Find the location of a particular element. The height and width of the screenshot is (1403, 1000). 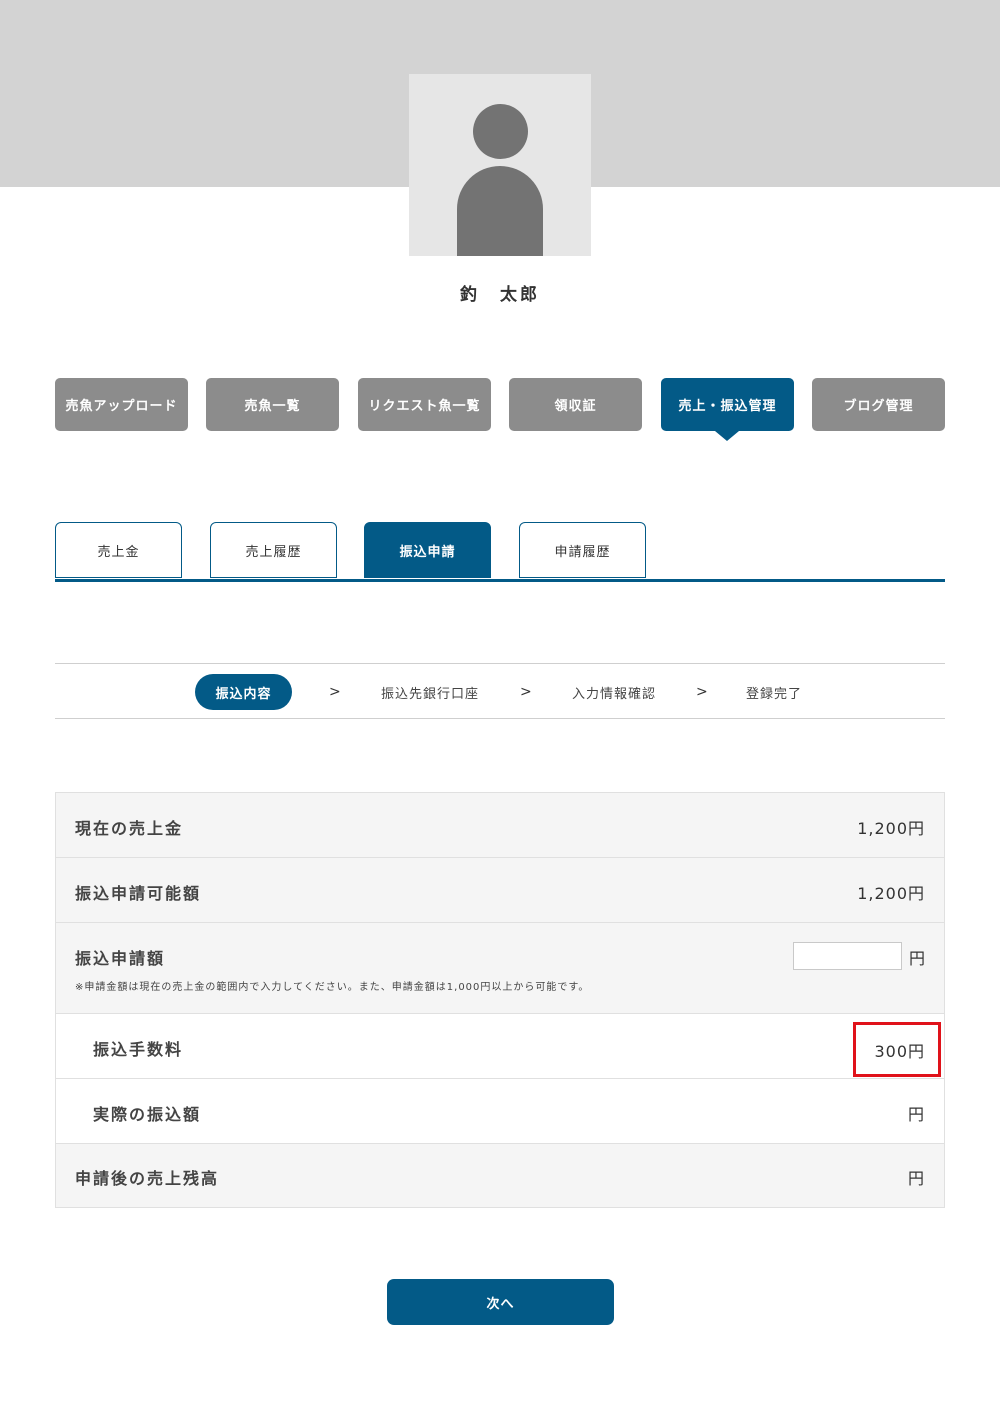

step-bank-account: 振込先銀行口座 is located at coordinates (429, 694).